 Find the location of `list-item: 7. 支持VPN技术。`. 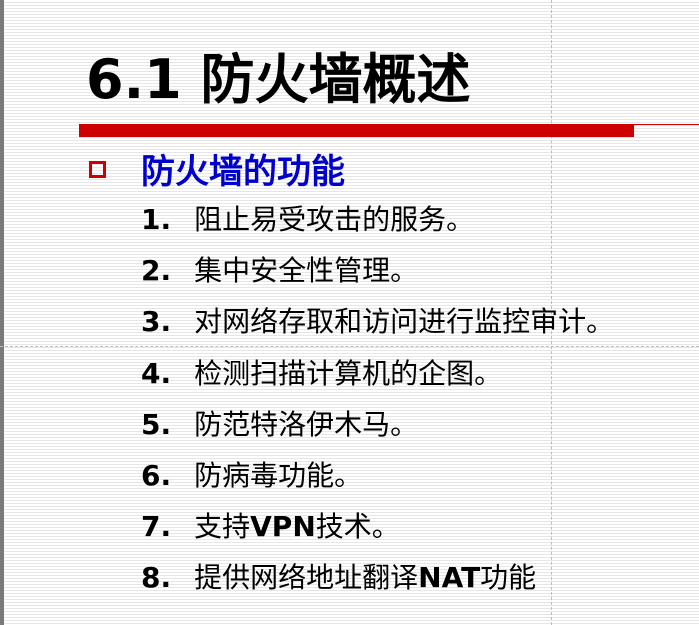

list-item: 7. 支持VPN技术。 is located at coordinates (377, 529).